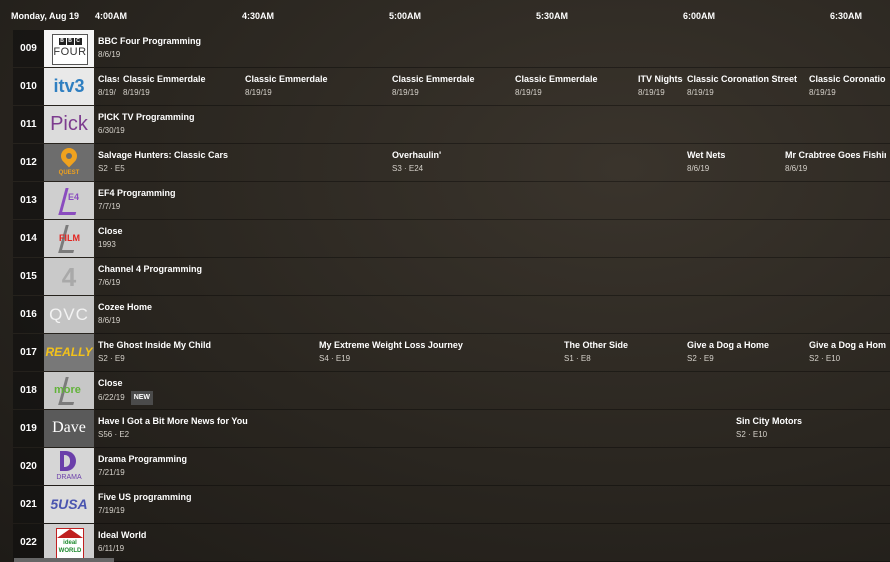 The height and width of the screenshot is (562, 890). I want to click on channel-logo-channel4: 4, so click(69, 276).